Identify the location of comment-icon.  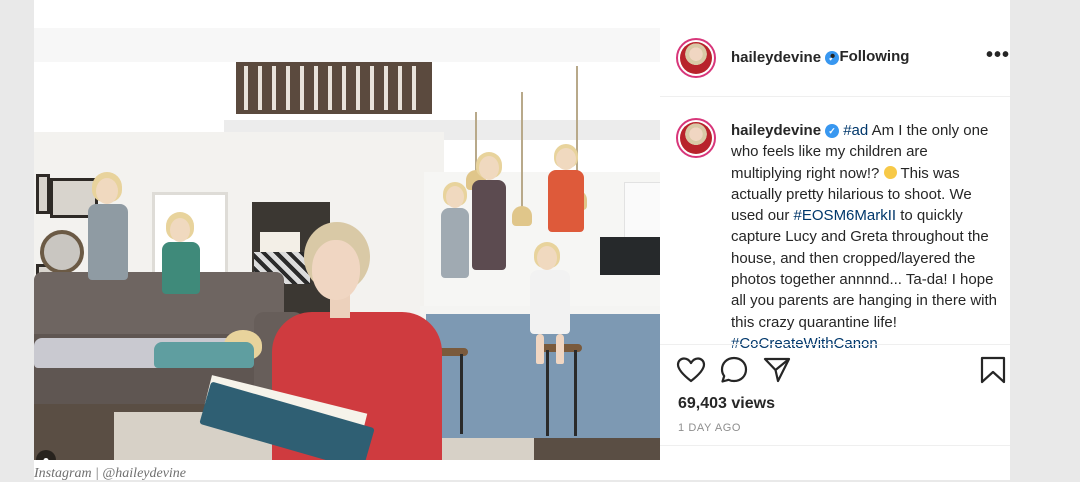
(734, 370).